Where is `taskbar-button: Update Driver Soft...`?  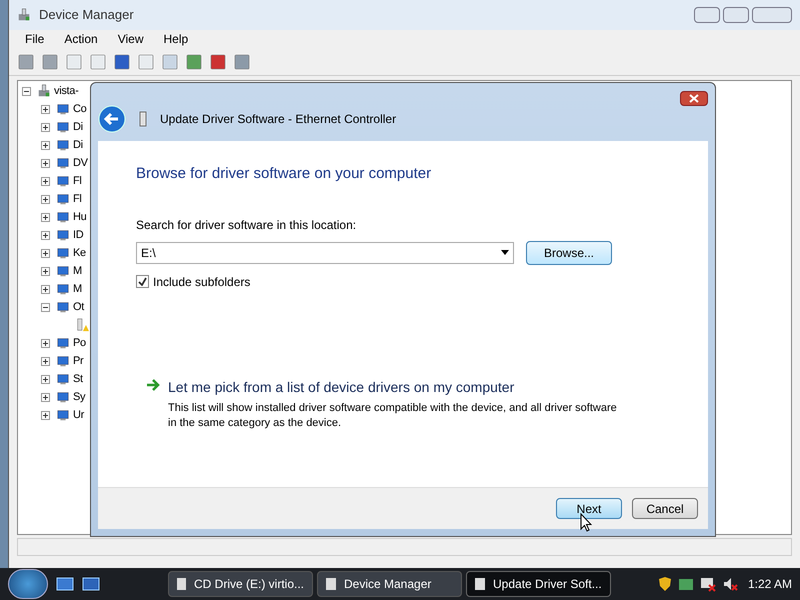
taskbar-button: Update Driver Soft... is located at coordinates (538, 584).